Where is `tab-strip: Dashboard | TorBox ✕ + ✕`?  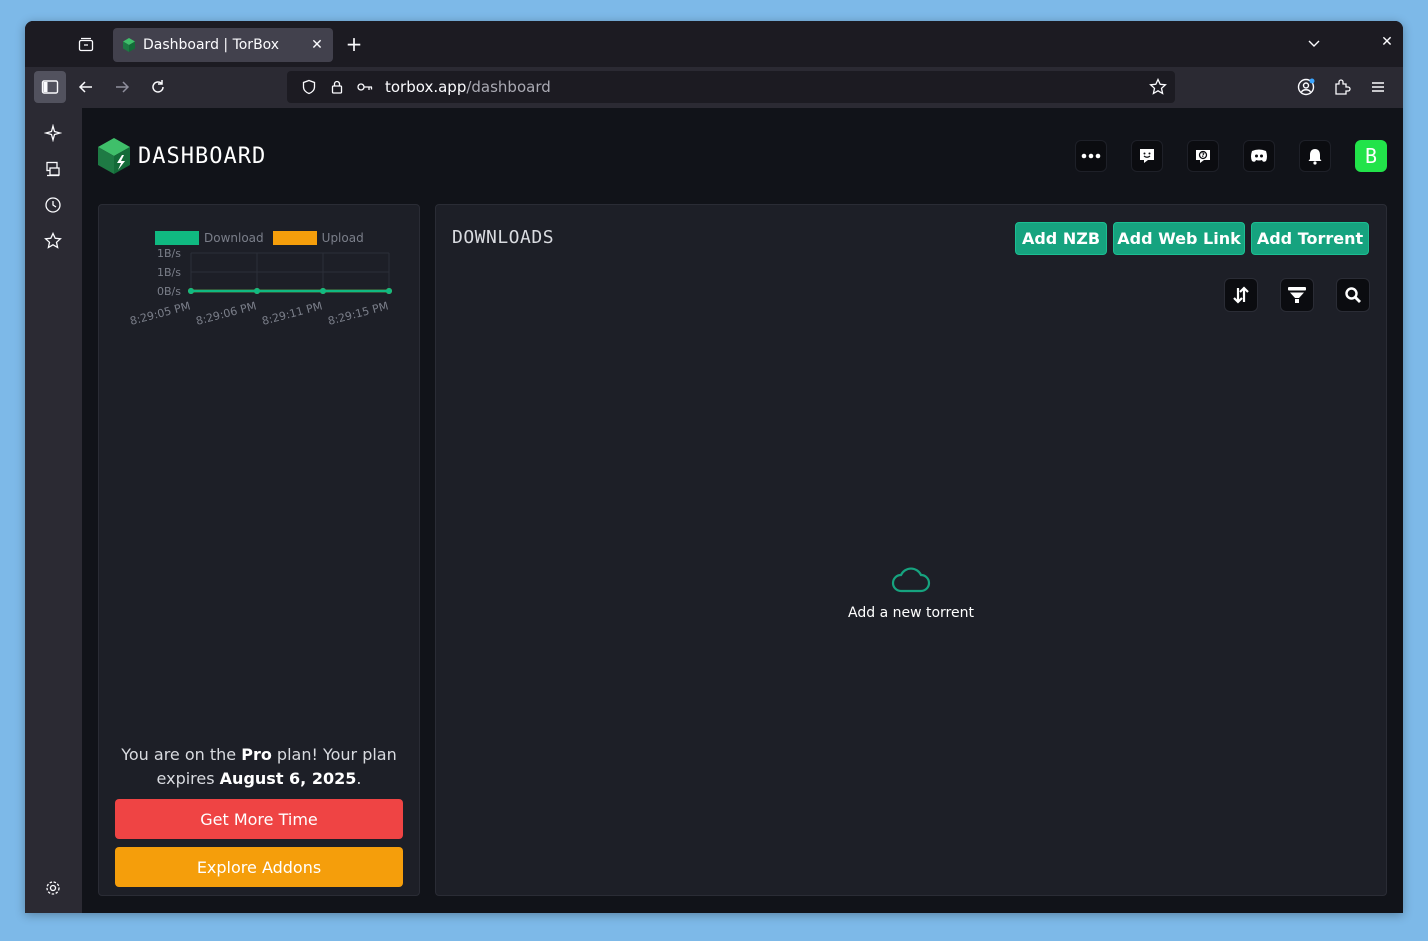 tab-strip: Dashboard | TorBox ✕ + ✕ is located at coordinates (714, 44).